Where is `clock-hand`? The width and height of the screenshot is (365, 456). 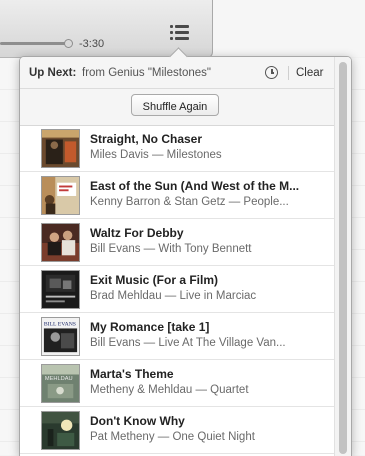
clock-hand is located at coordinates (272, 73).